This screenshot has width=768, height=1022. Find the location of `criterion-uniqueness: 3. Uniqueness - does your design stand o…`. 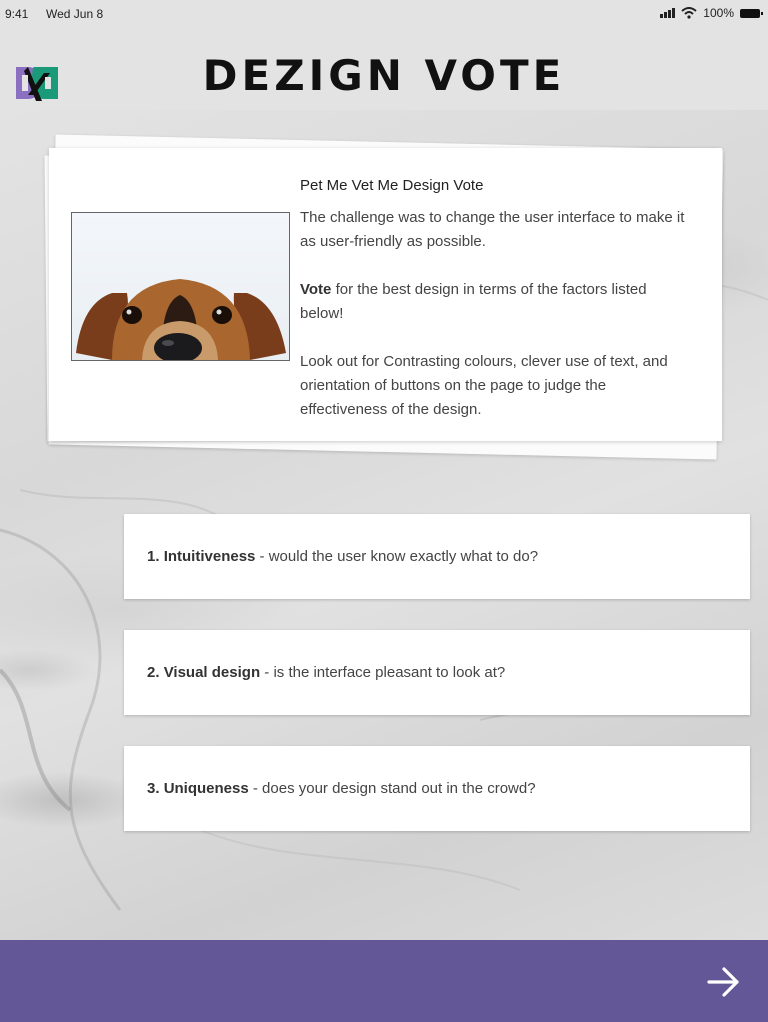

criterion-uniqueness: 3. Uniqueness - does your design stand o… is located at coordinates (437, 788).